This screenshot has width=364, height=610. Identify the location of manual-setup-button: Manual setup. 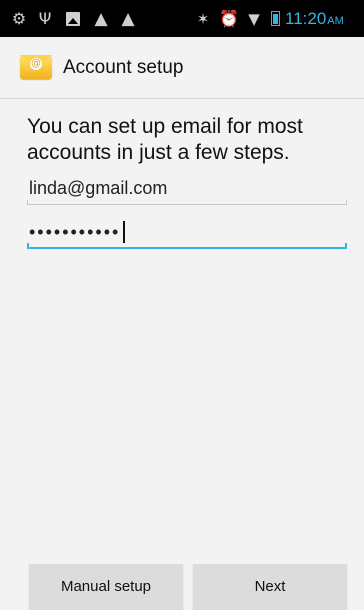
(106, 587).